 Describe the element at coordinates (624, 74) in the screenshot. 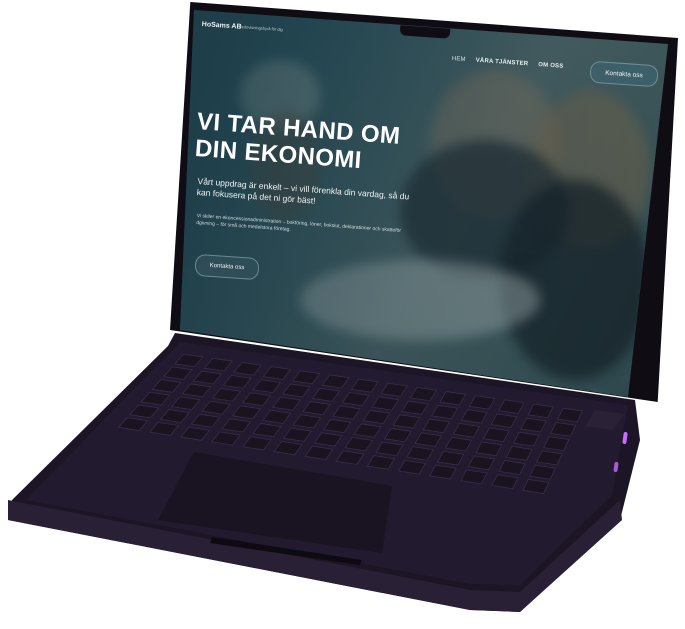

I see `header-contact-button: Kontakta oss` at that location.